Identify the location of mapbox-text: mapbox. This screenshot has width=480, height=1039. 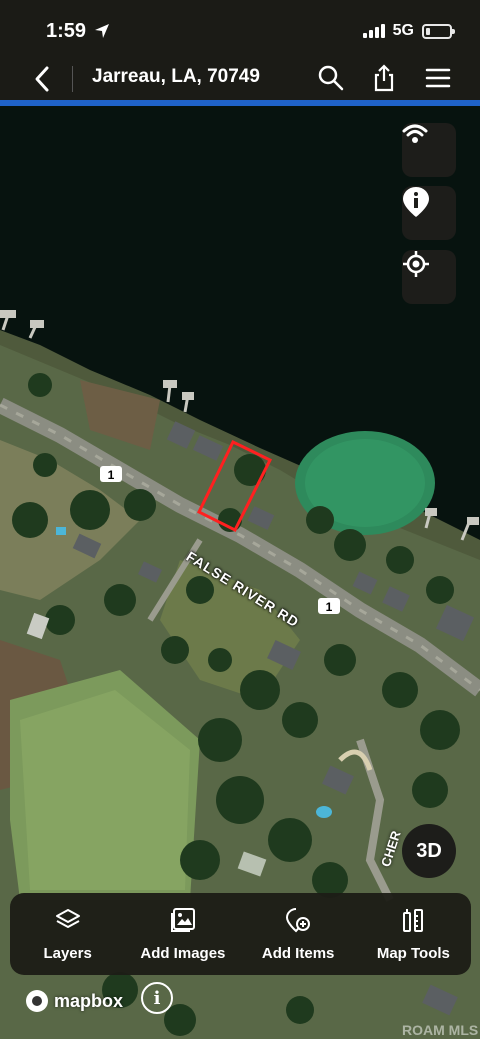
(89, 1000).